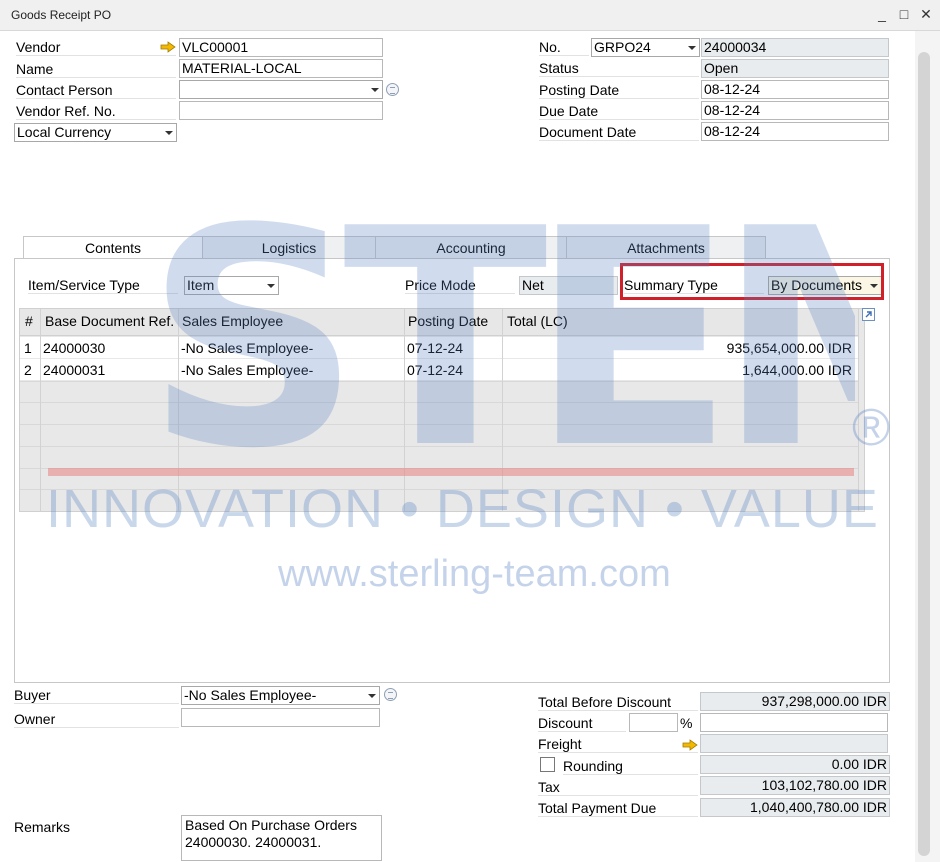  Describe the element at coordinates (795, 785) in the screenshot. I see `tax-field: 103,102,780.00 IDR` at that location.